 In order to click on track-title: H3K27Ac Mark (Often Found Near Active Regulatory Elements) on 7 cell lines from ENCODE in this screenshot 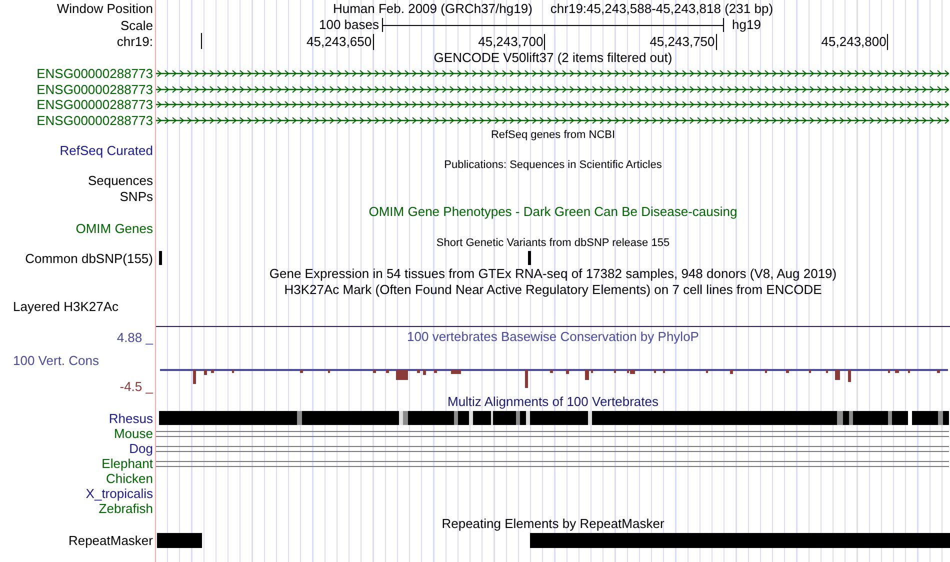, I will do `click(553, 290)`.